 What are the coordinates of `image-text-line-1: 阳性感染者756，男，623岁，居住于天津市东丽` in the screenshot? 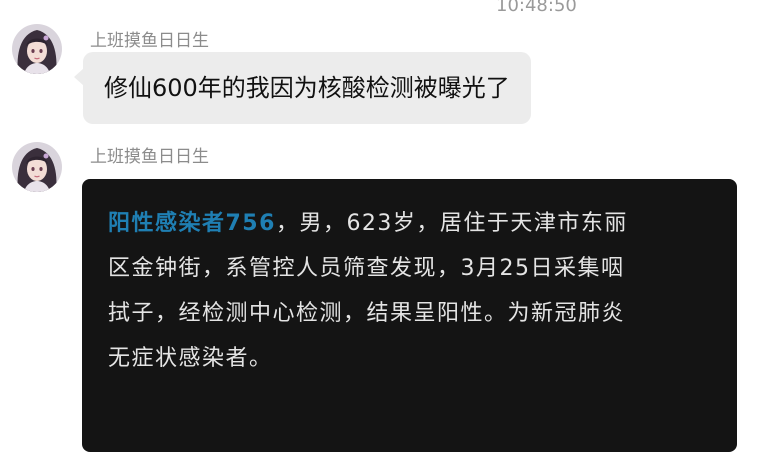 It's located at (413, 223).